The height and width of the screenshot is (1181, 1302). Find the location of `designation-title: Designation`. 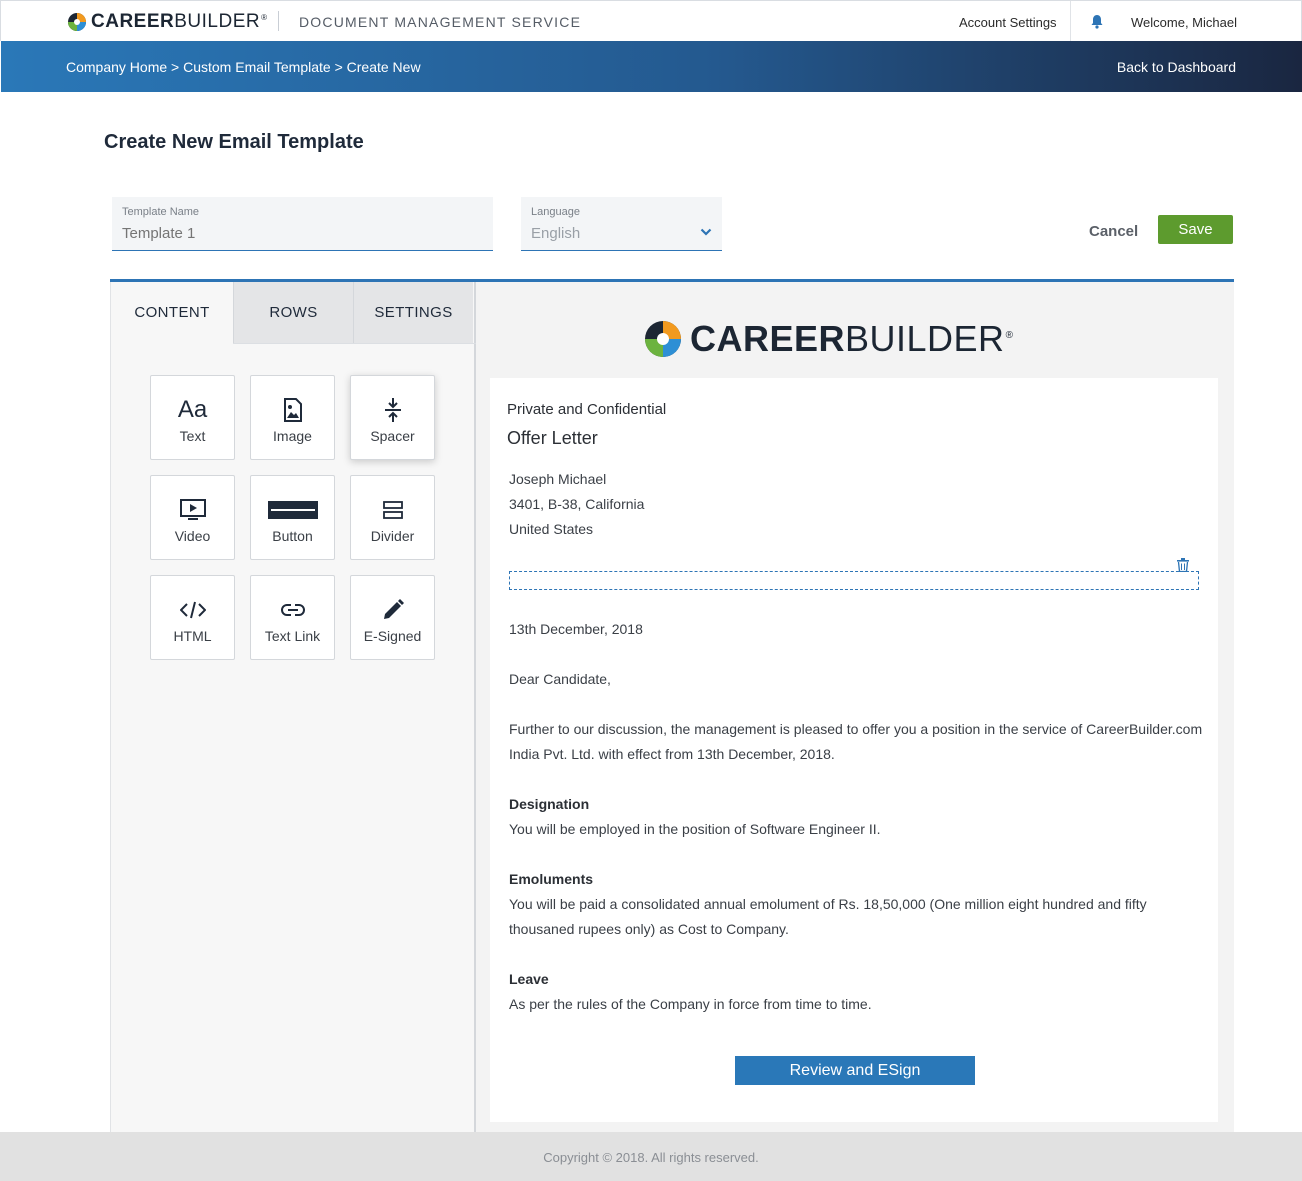

designation-title: Designation is located at coordinates (549, 804).